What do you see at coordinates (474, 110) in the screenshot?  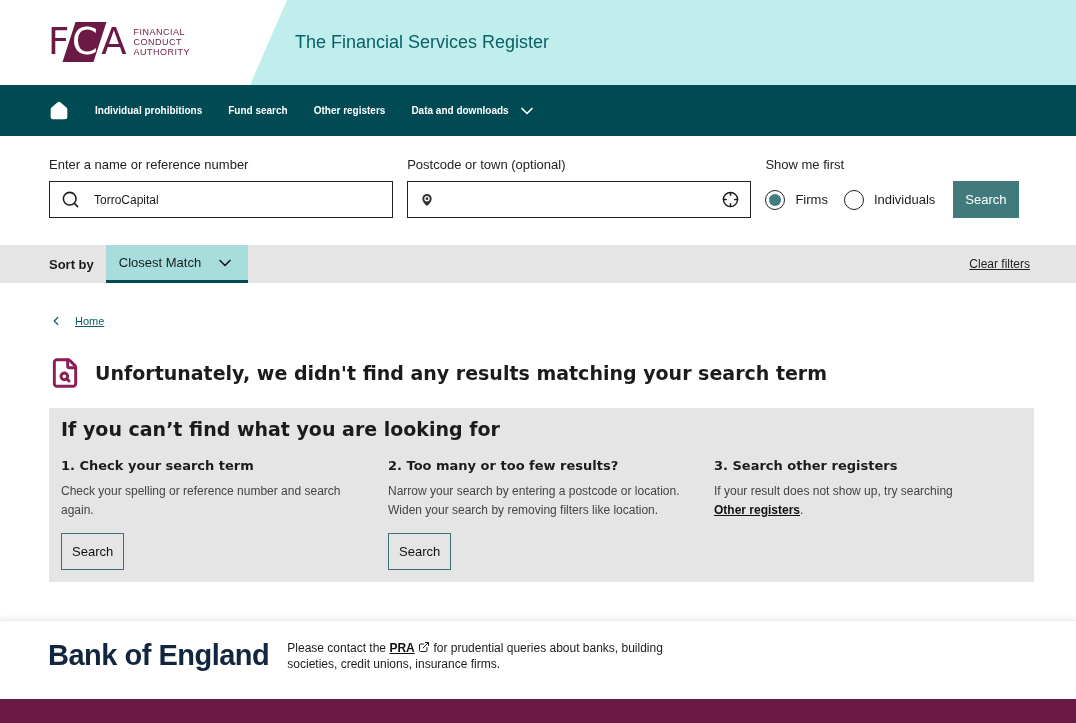 I see `nav-link: Data and downloads` at bounding box center [474, 110].